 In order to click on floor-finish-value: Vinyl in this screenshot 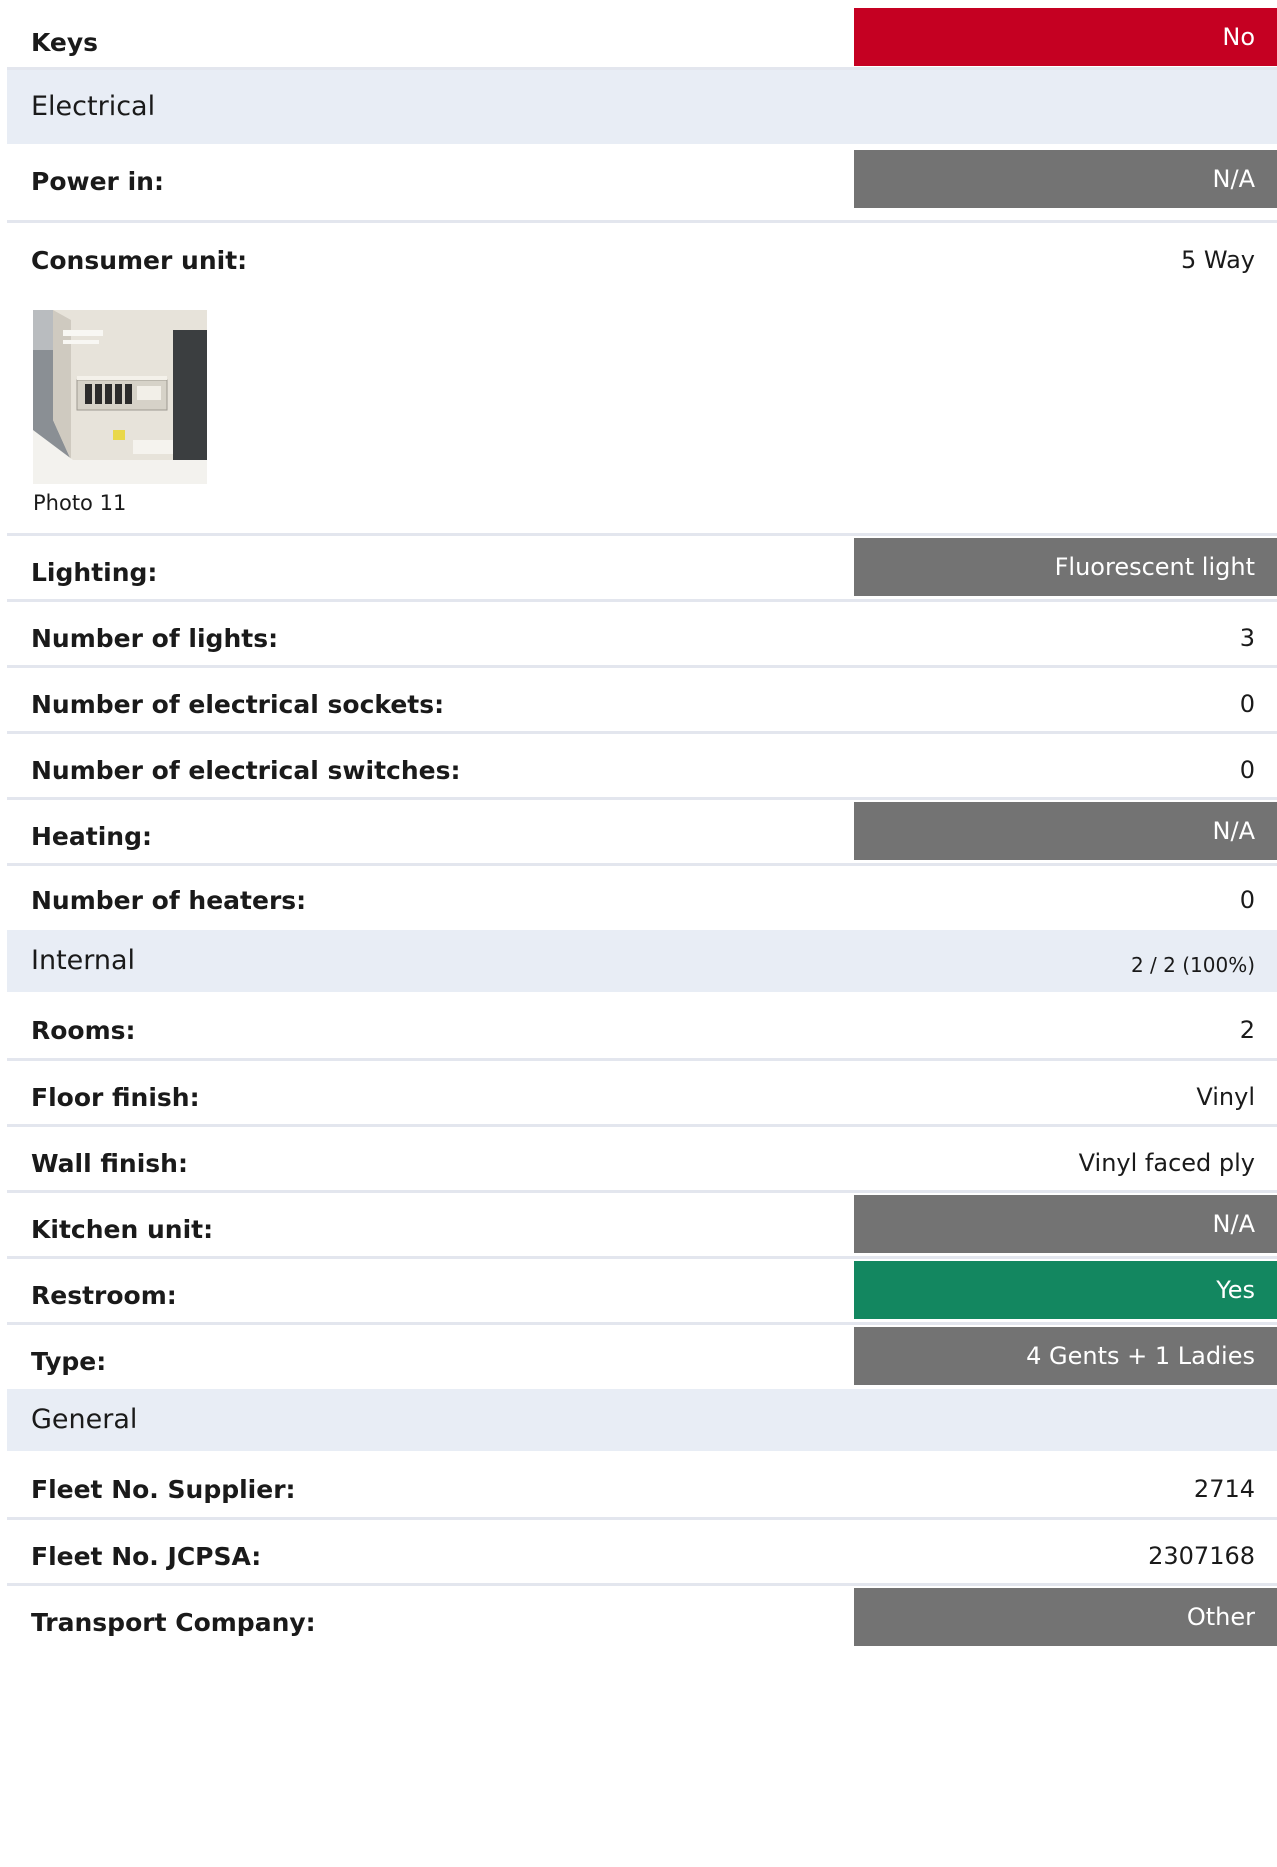, I will do `click(1225, 1097)`.